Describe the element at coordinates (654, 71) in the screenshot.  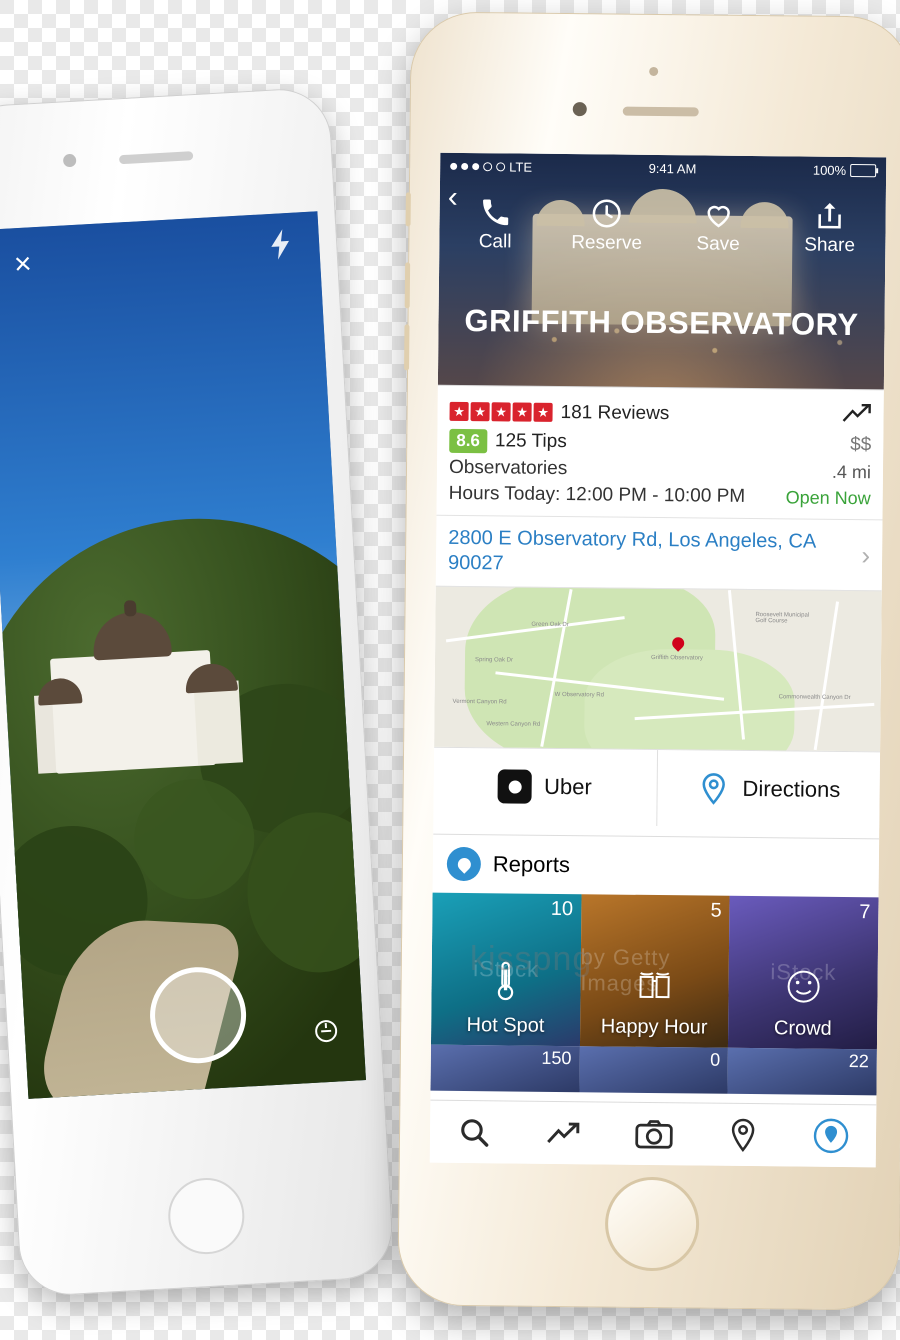
I see `proximity-sensor` at that location.